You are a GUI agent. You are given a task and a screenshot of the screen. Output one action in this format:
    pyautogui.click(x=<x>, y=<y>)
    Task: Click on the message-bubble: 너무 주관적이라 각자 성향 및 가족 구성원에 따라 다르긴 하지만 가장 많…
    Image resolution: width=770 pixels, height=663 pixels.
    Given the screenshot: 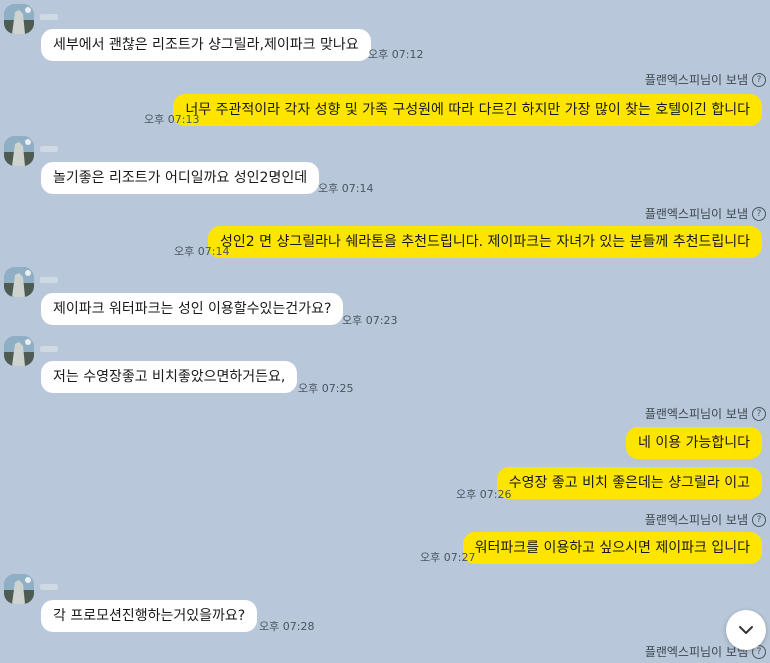 What is the action you would take?
    pyautogui.click(x=467, y=110)
    